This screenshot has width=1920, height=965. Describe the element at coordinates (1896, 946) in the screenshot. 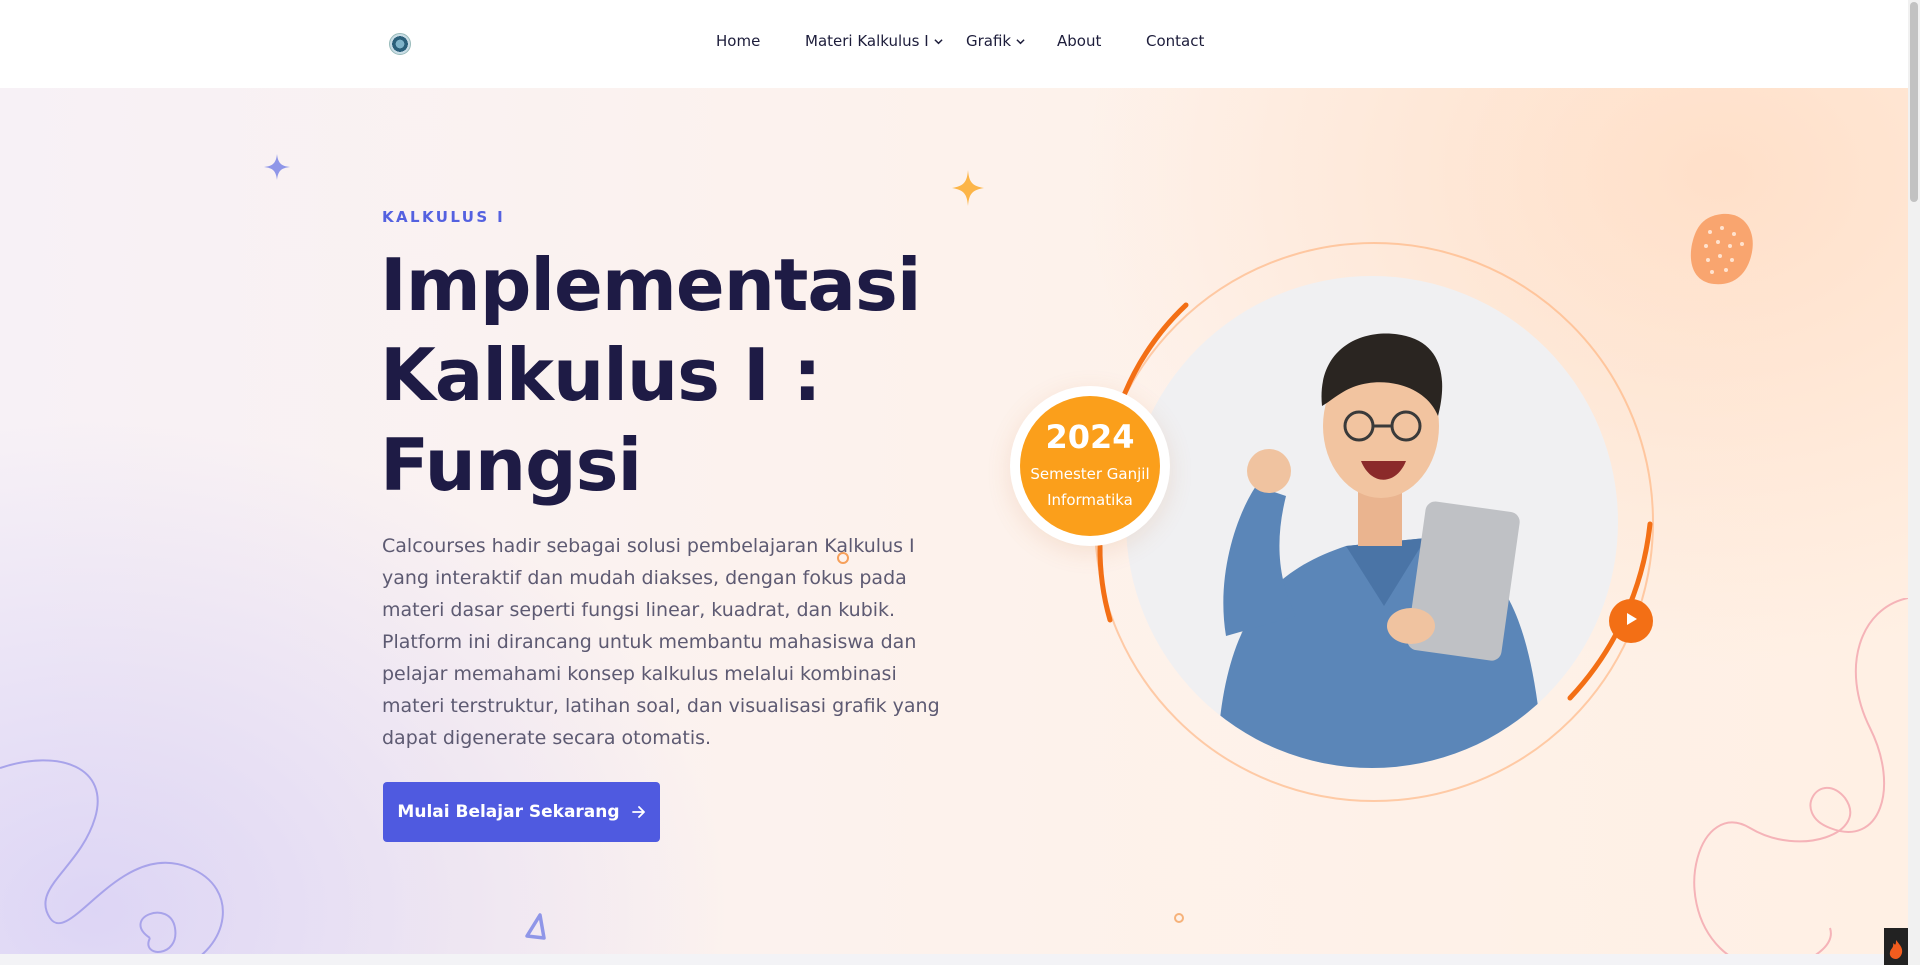

I see `flame-icon` at that location.